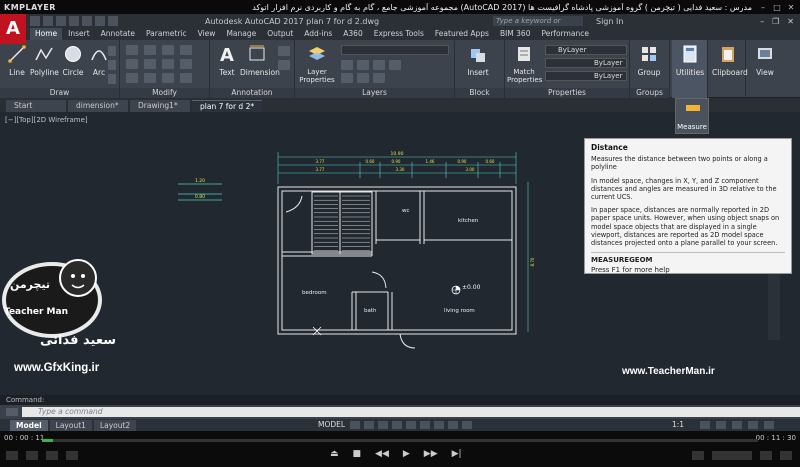  What do you see at coordinates (98, 106) in the screenshot?
I see `file-tab: dimension*` at bounding box center [98, 106].